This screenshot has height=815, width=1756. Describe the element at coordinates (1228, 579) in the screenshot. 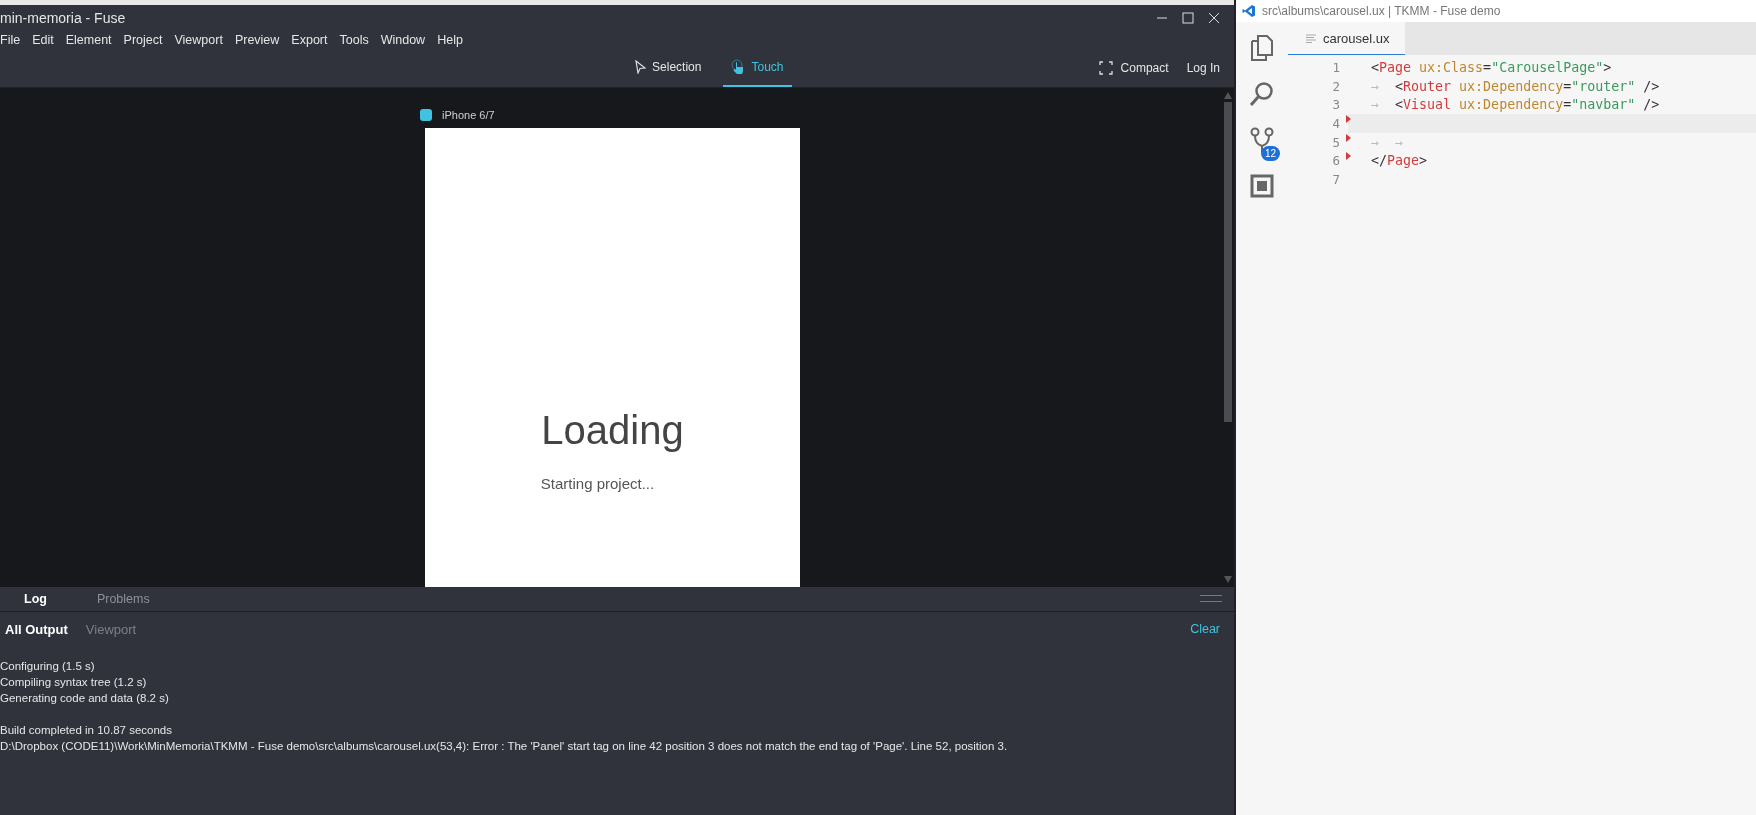

I see `scroll-down-icon` at that location.